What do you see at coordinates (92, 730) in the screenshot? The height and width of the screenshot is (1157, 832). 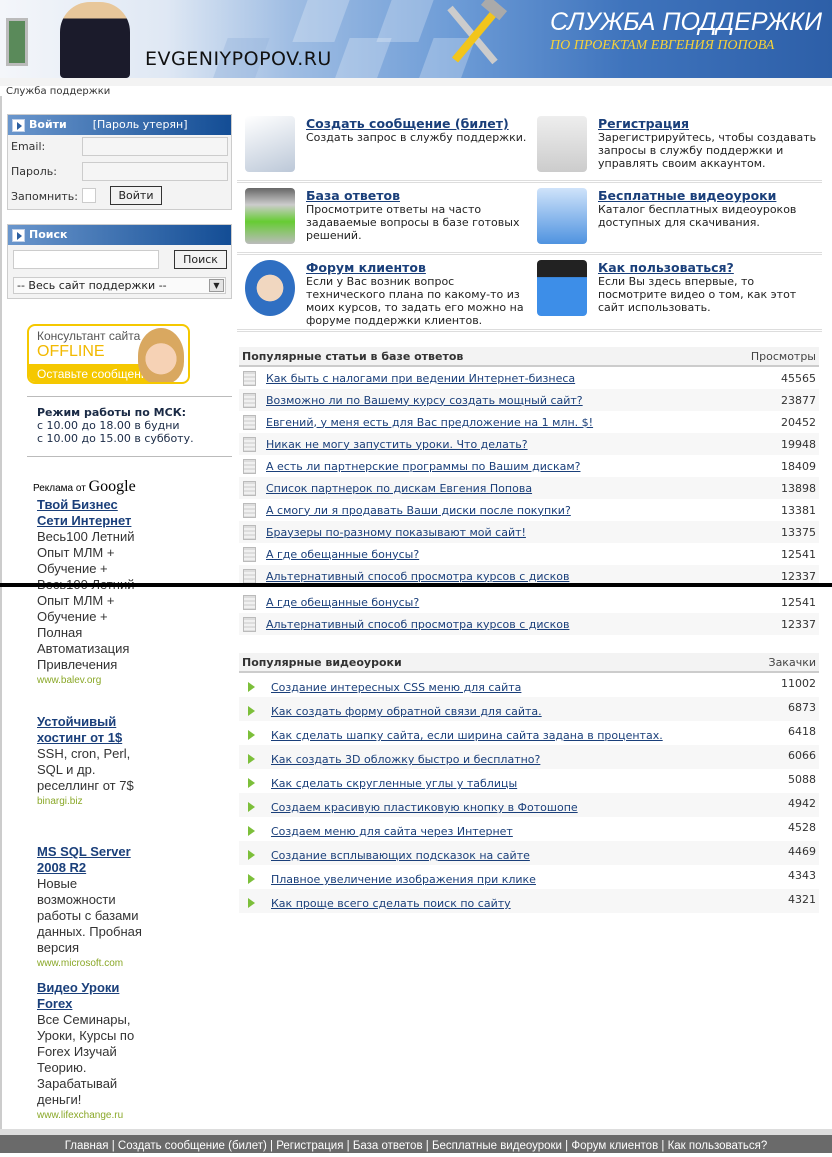 I see `ad-title-link: Устойчивый хостинг от 1$` at bounding box center [92, 730].